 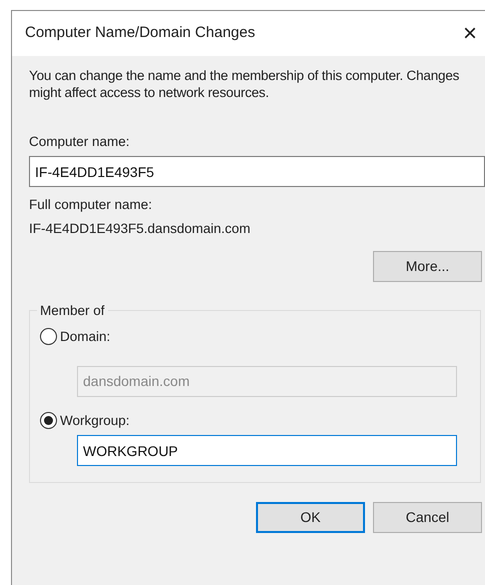 What do you see at coordinates (310, 517) in the screenshot?
I see `ok-button: OK` at bounding box center [310, 517].